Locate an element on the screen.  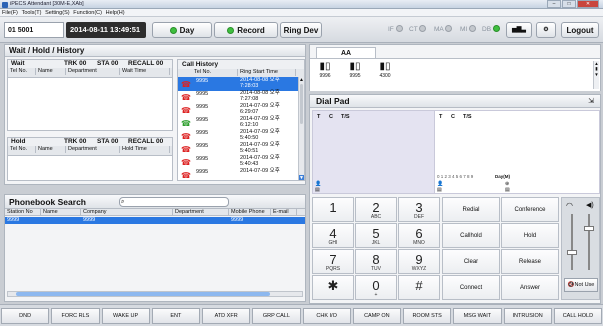
release-button: Release is located at coordinates (530, 261).